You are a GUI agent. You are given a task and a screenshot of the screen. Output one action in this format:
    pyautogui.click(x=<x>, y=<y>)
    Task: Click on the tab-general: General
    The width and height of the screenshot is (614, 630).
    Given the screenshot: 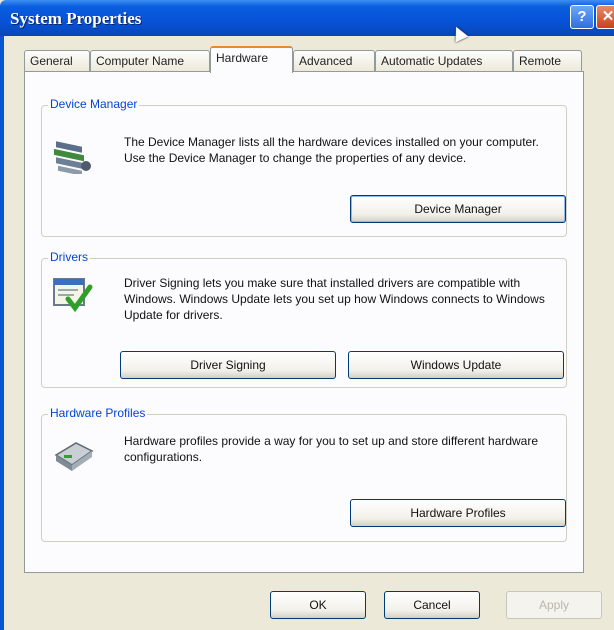 What is the action you would take?
    pyautogui.click(x=57, y=61)
    